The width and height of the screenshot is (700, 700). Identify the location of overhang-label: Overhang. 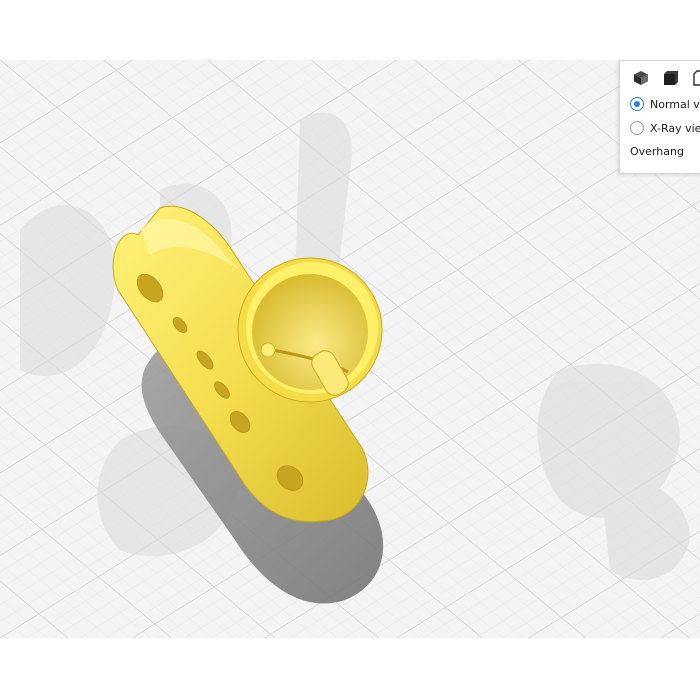
(657, 151).